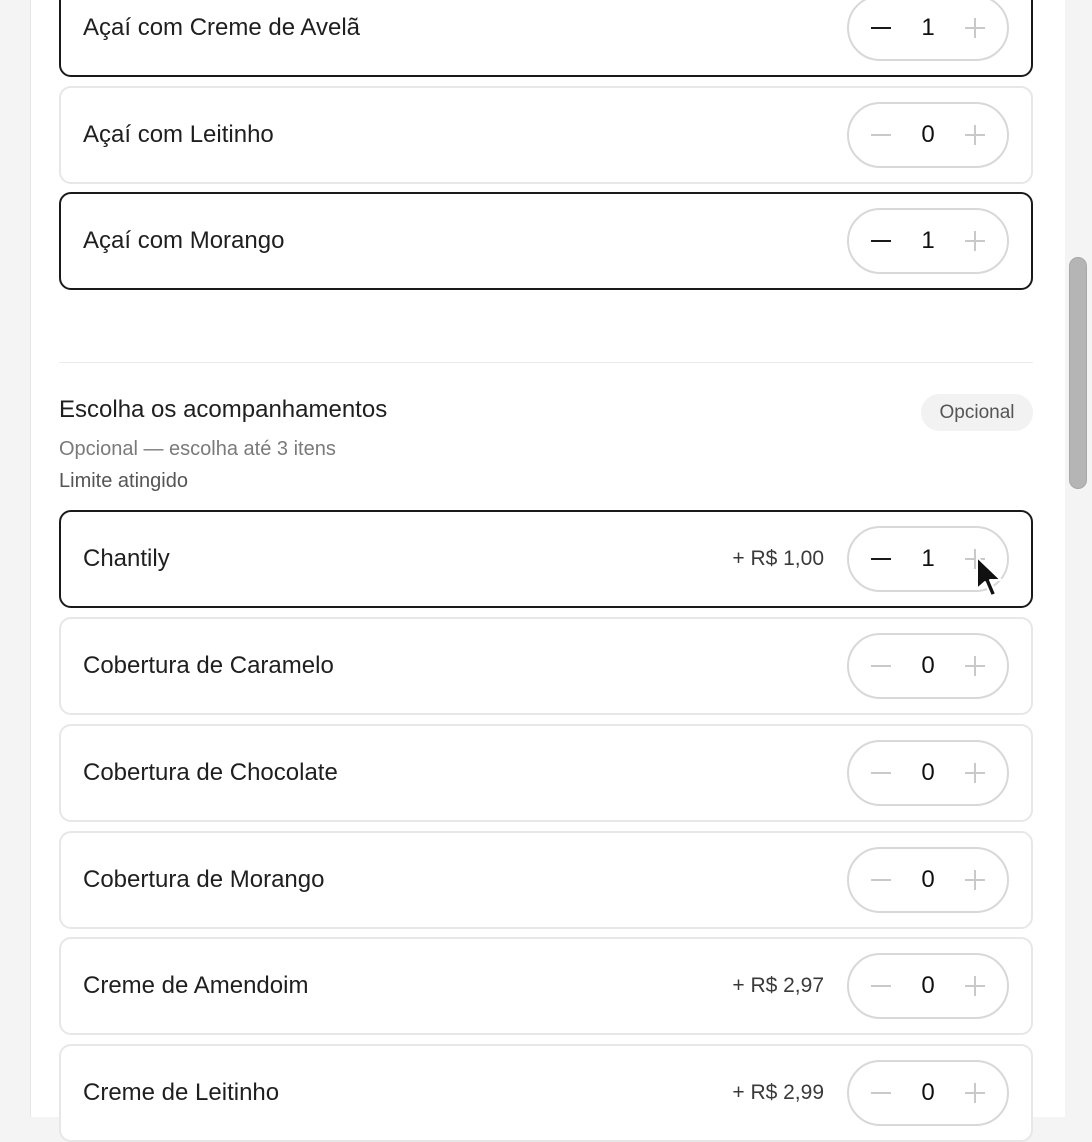  What do you see at coordinates (1078, 373) in the screenshot?
I see `scrollbar-thumb` at bounding box center [1078, 373].